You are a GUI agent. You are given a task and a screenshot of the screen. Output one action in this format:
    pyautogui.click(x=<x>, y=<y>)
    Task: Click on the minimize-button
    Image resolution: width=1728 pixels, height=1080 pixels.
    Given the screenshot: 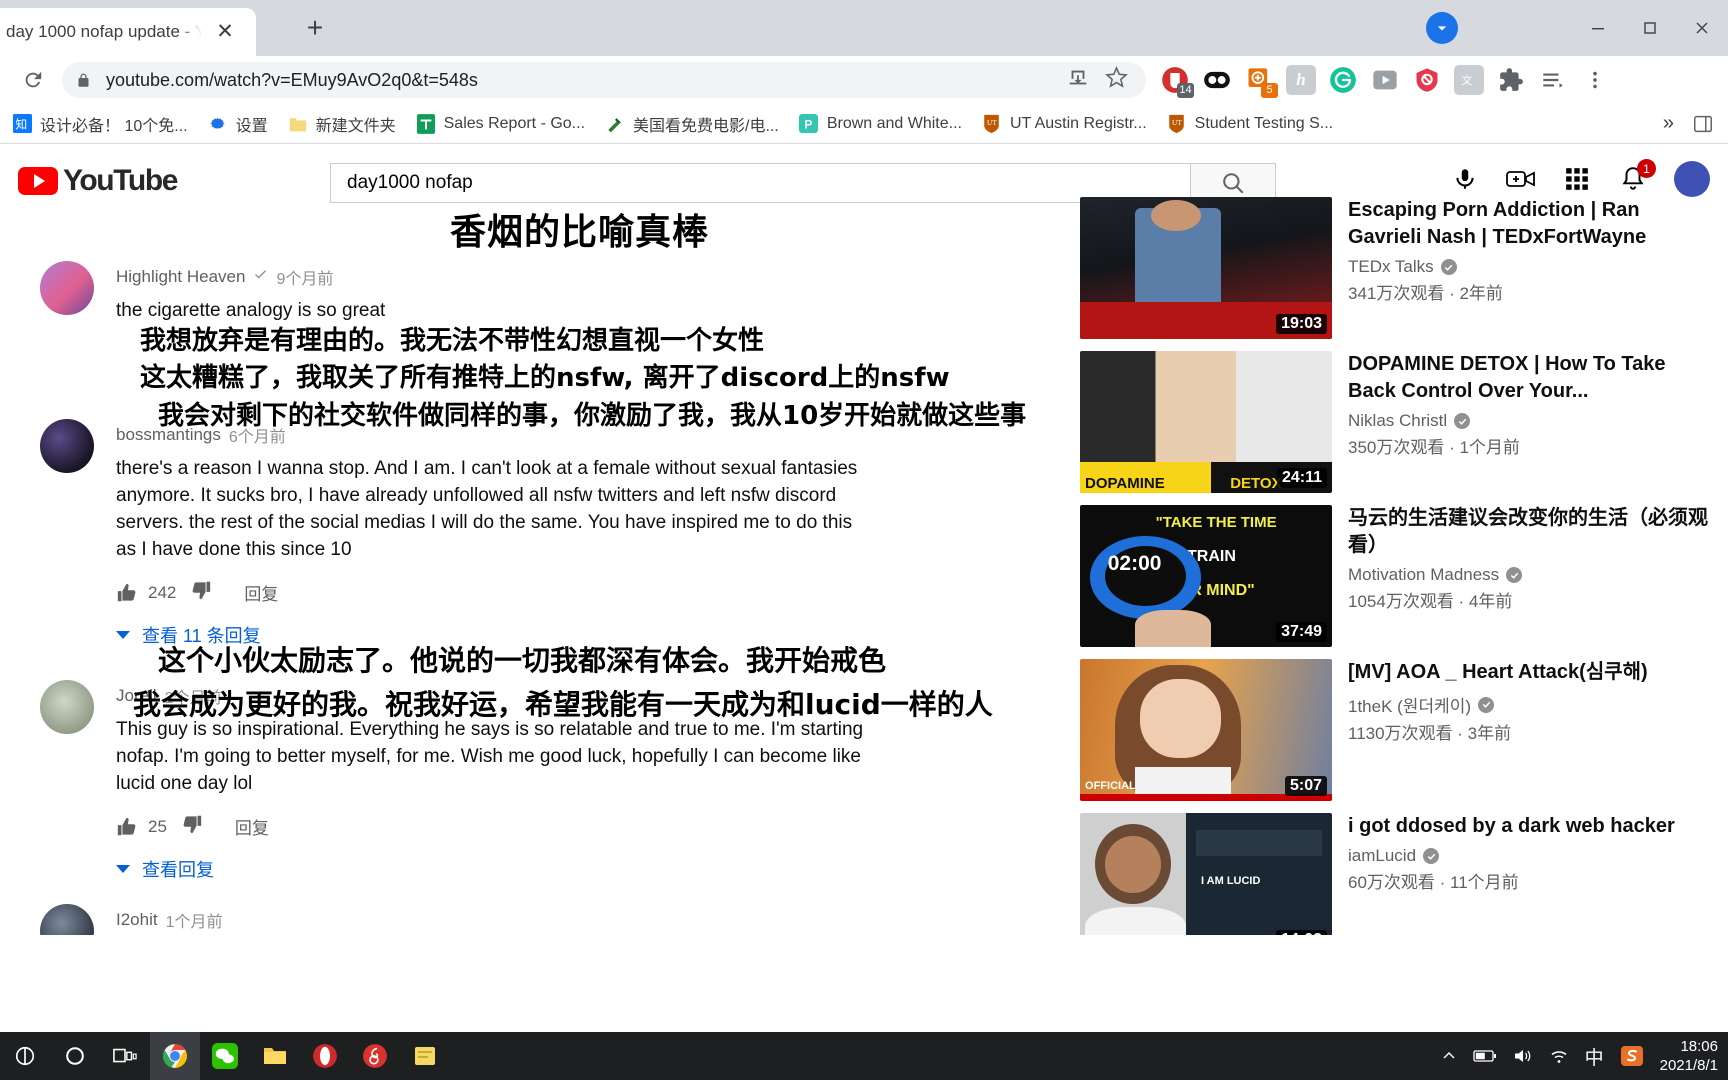 What is the action you would take?
    pyautogui.click(x=1598, y=28)
    